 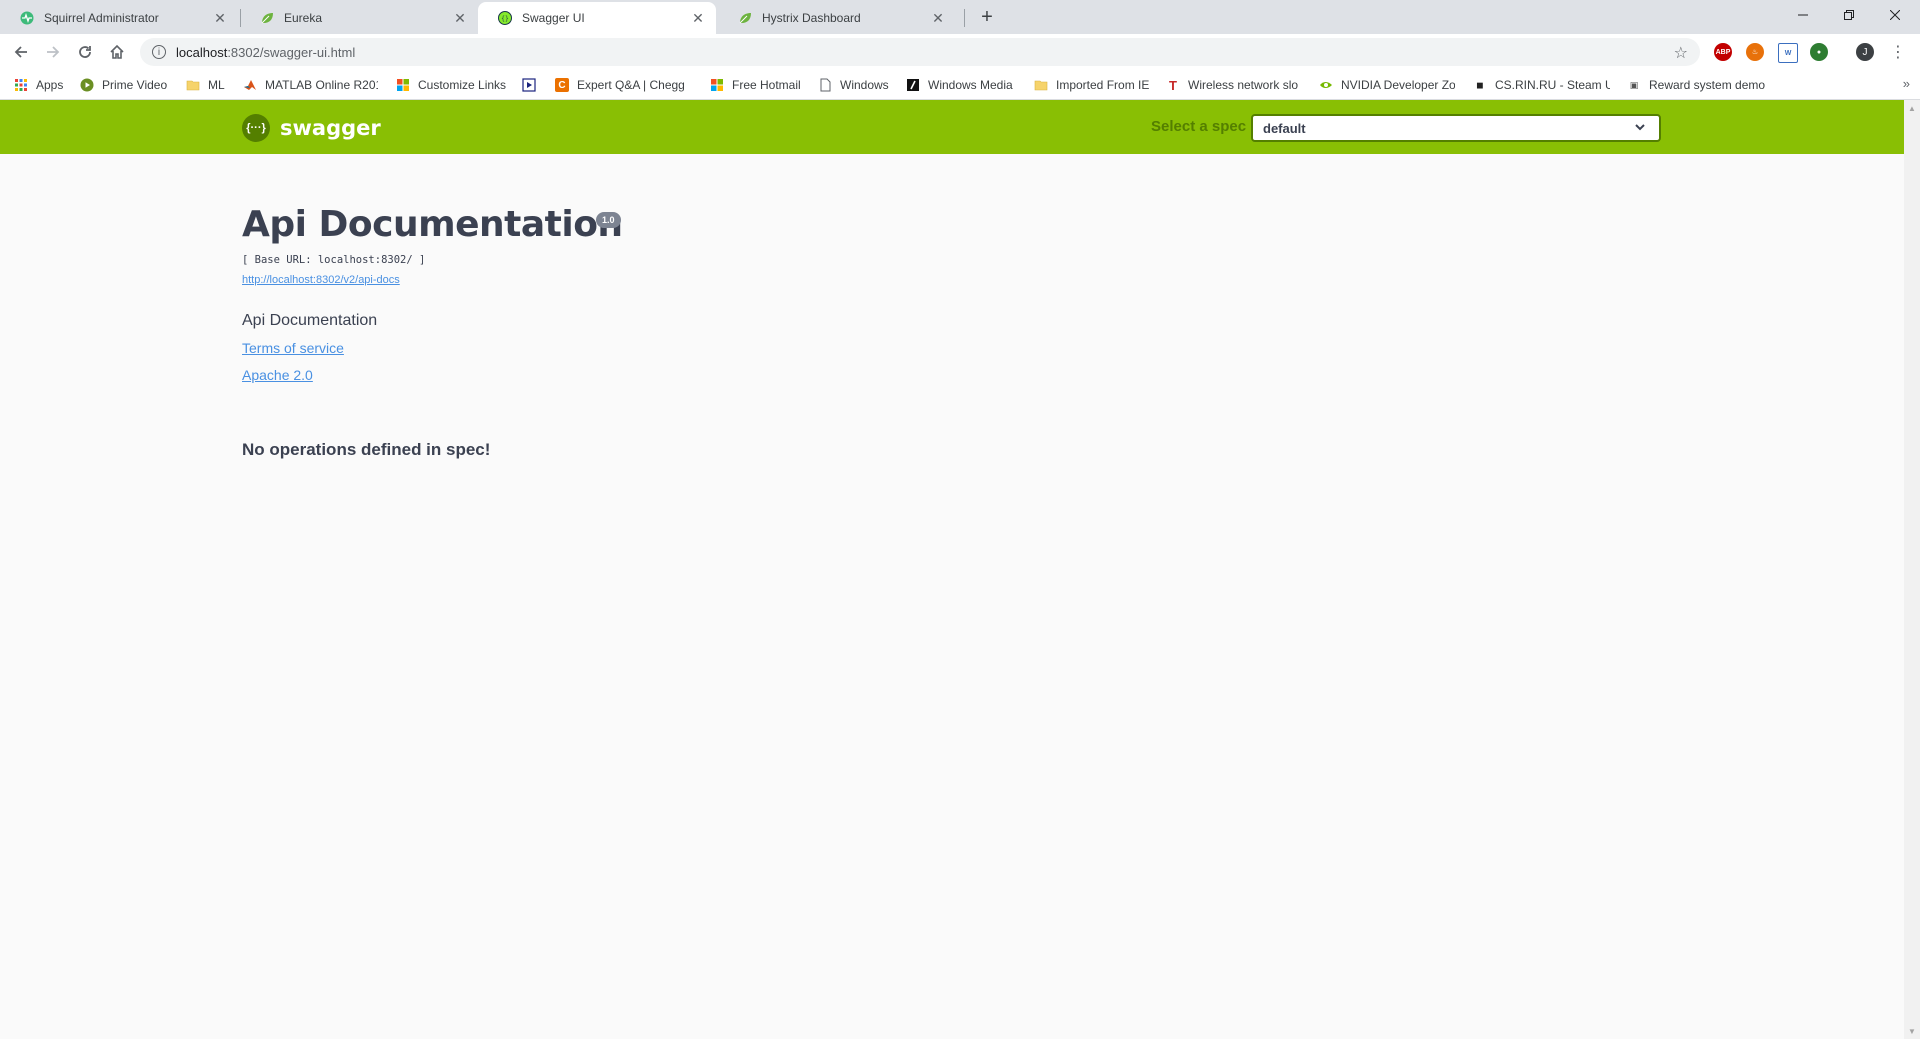 What do you see at coordinates (291, 52) in the screenshot?
I see `url-path: :8302/swagger-ui.html` at bounding box center [291, 52].